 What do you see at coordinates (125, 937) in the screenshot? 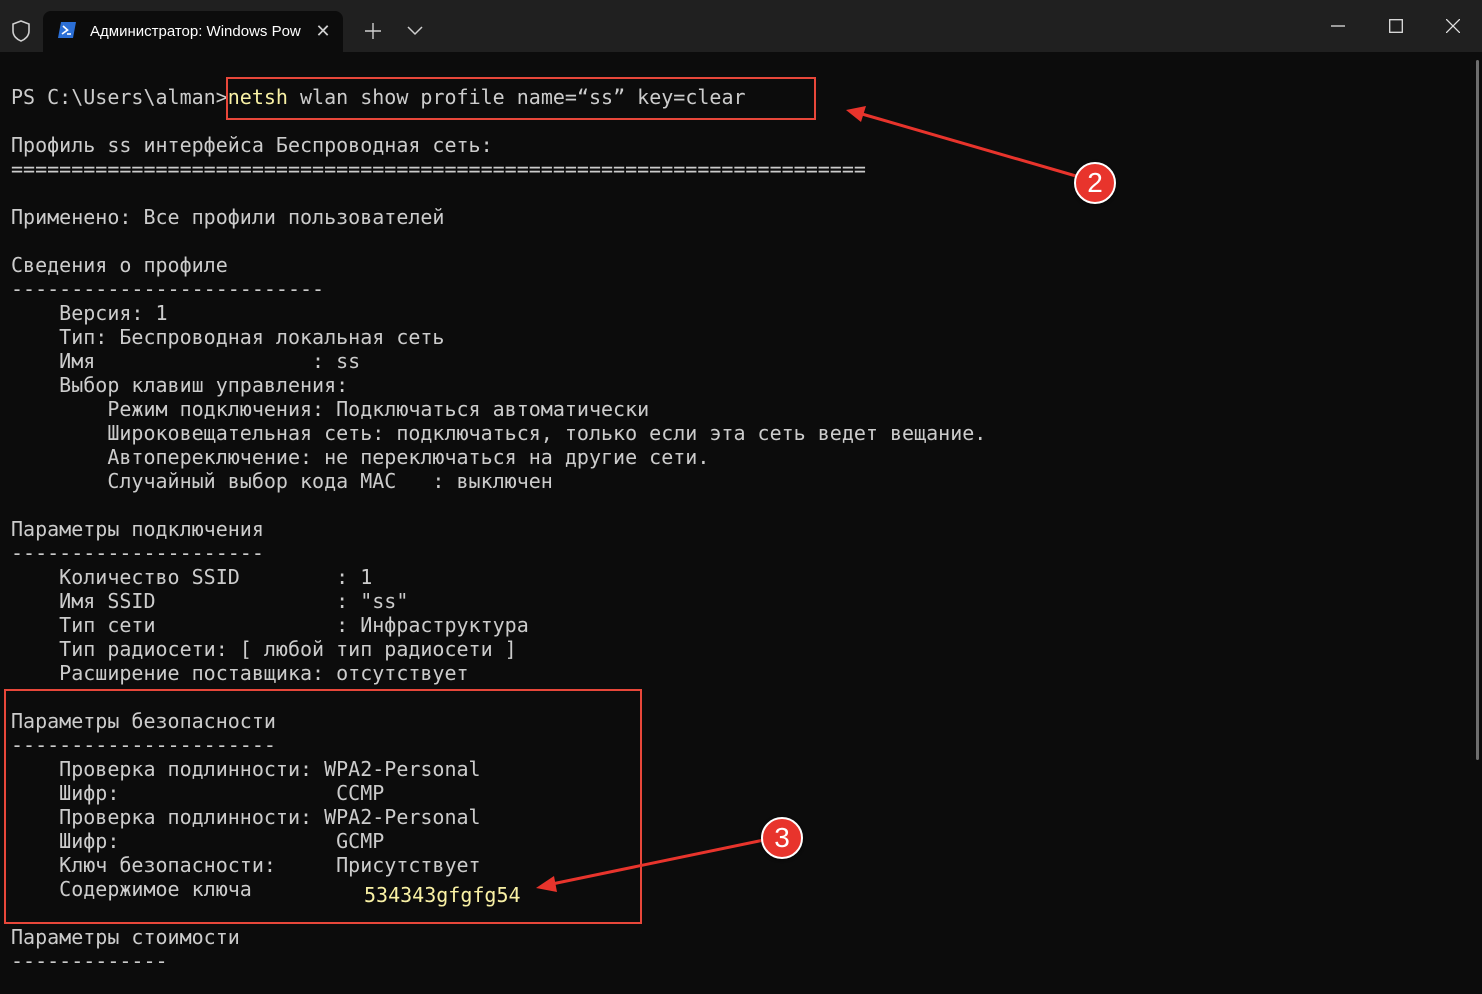
I see `output-line: Параметры стоимости` at bounding box center [125, 937].